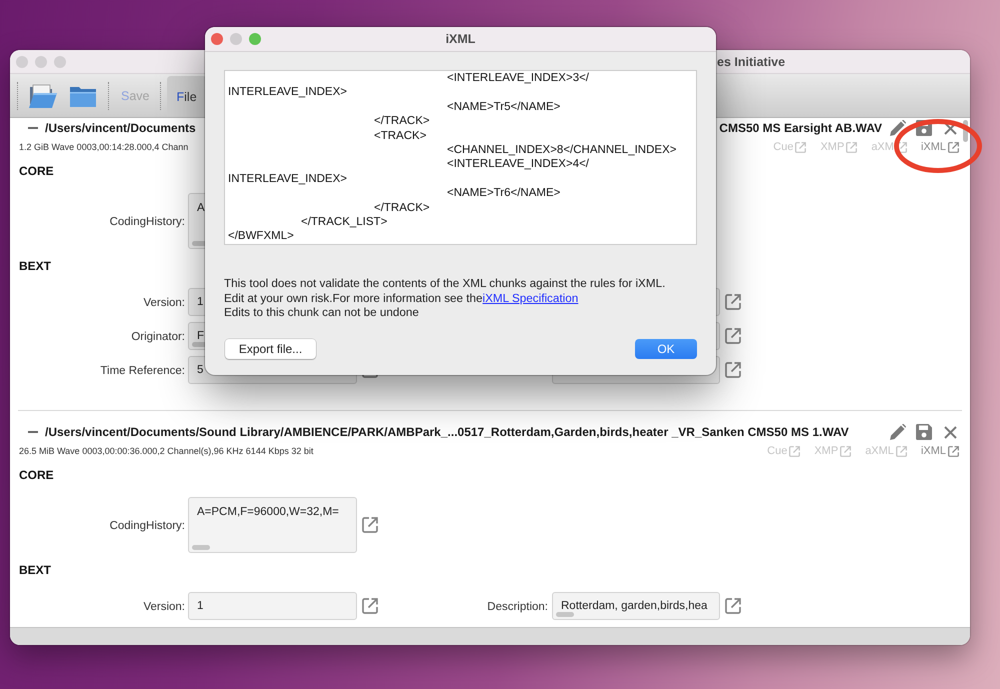 The width and height of the screenshot is (1000, 689). Describe the element at coordinates (460, 157) in the screenshot. I see `xml-text-field: <INTERLEAVE_INDEX>3</ INTERLEAVE_INDEX> <NAME>Tr5</NAME> </TRACK> <TRACK> <CHANNEL_INDEX>8</CHANNEL_INDEX> <INTERLEAVE_INDEX>4</ INTERLEAVE_INDEX> <NAME>Tr6</NAME> </TRACK> </TRACK_LIST> </BWFXML>` at that location.